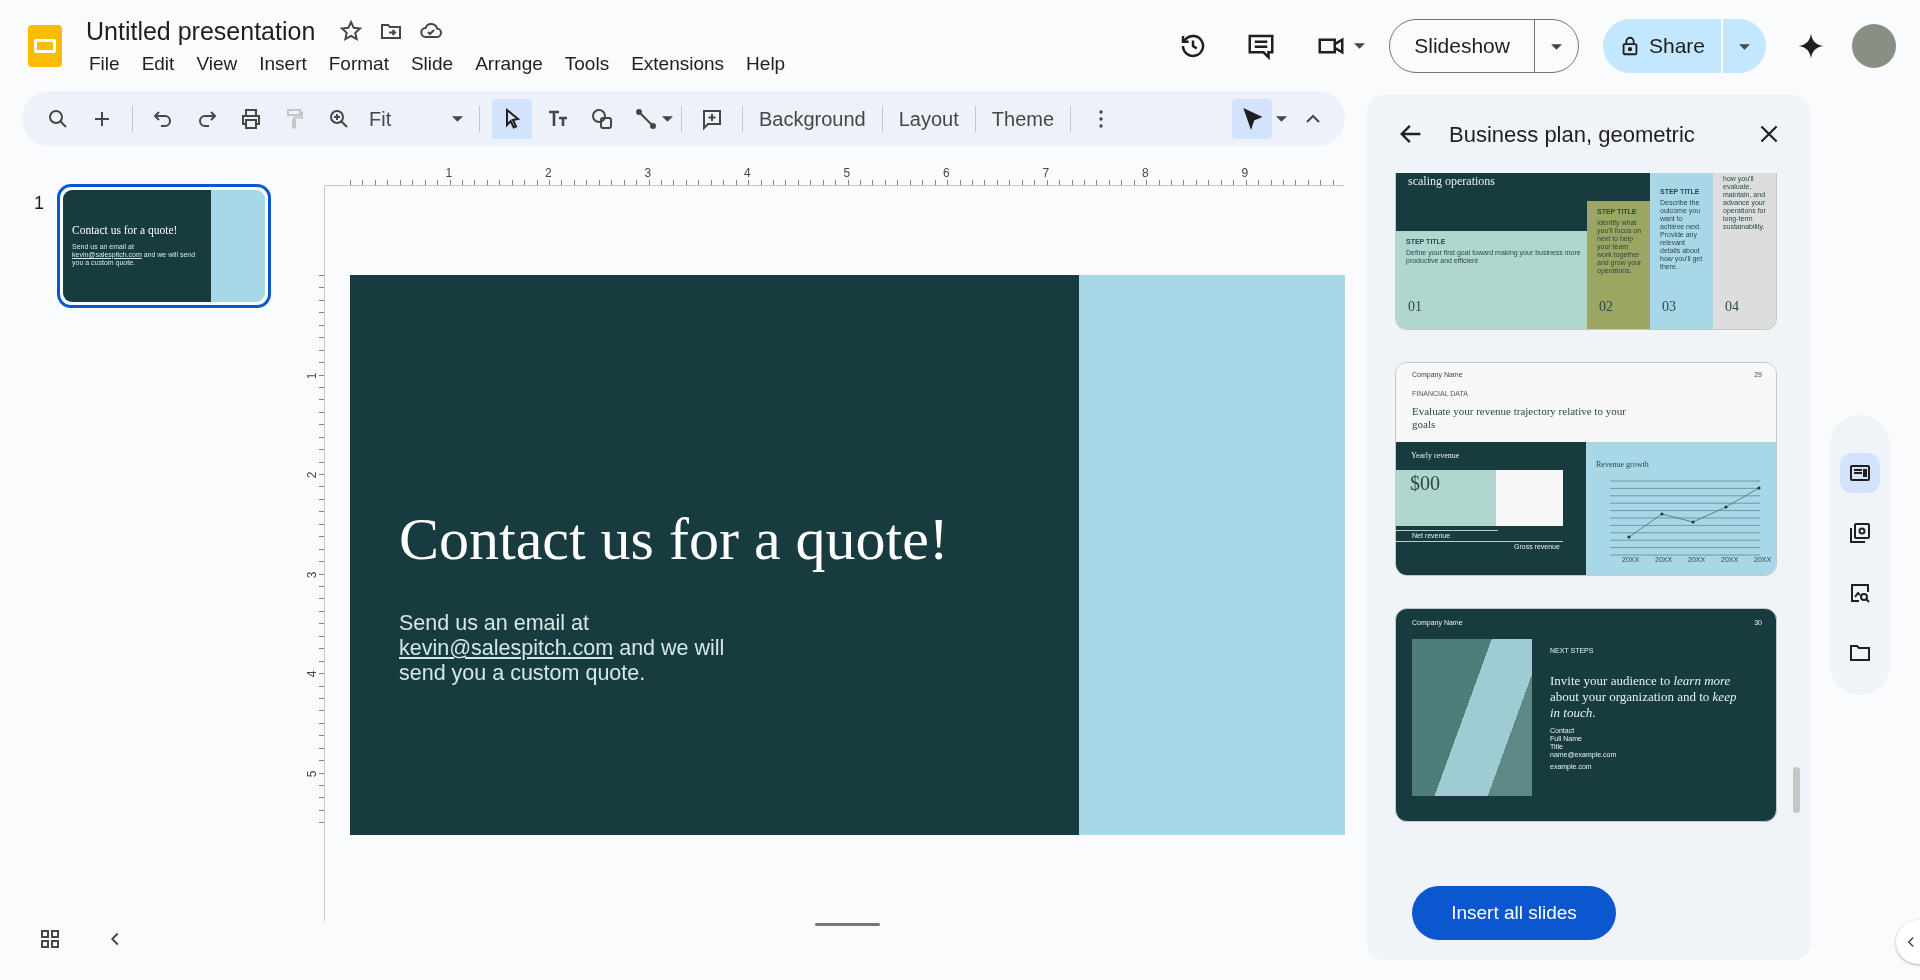  Describe the element at coordinates (1145, 173) in the screenshot. I see `ruler-number: 8` at that location.